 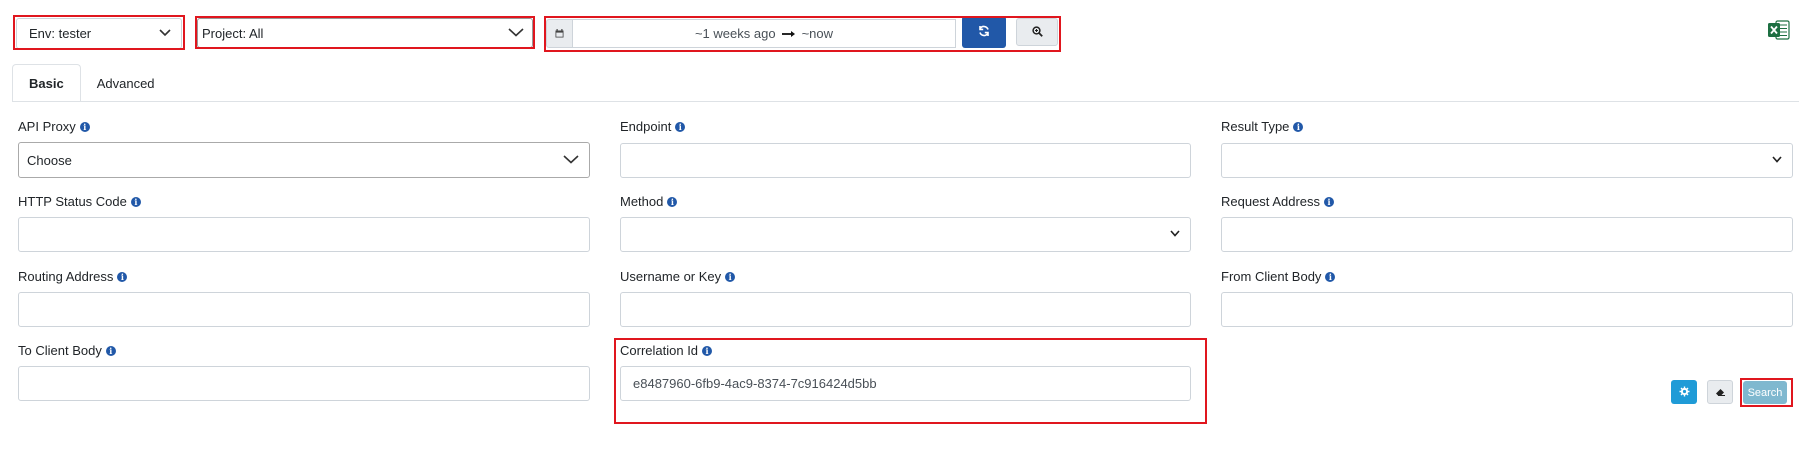 What do you see at coordinates (365, 32) in the screenshot?
I see `project-select-highlight` at bounding box center [365, 32].